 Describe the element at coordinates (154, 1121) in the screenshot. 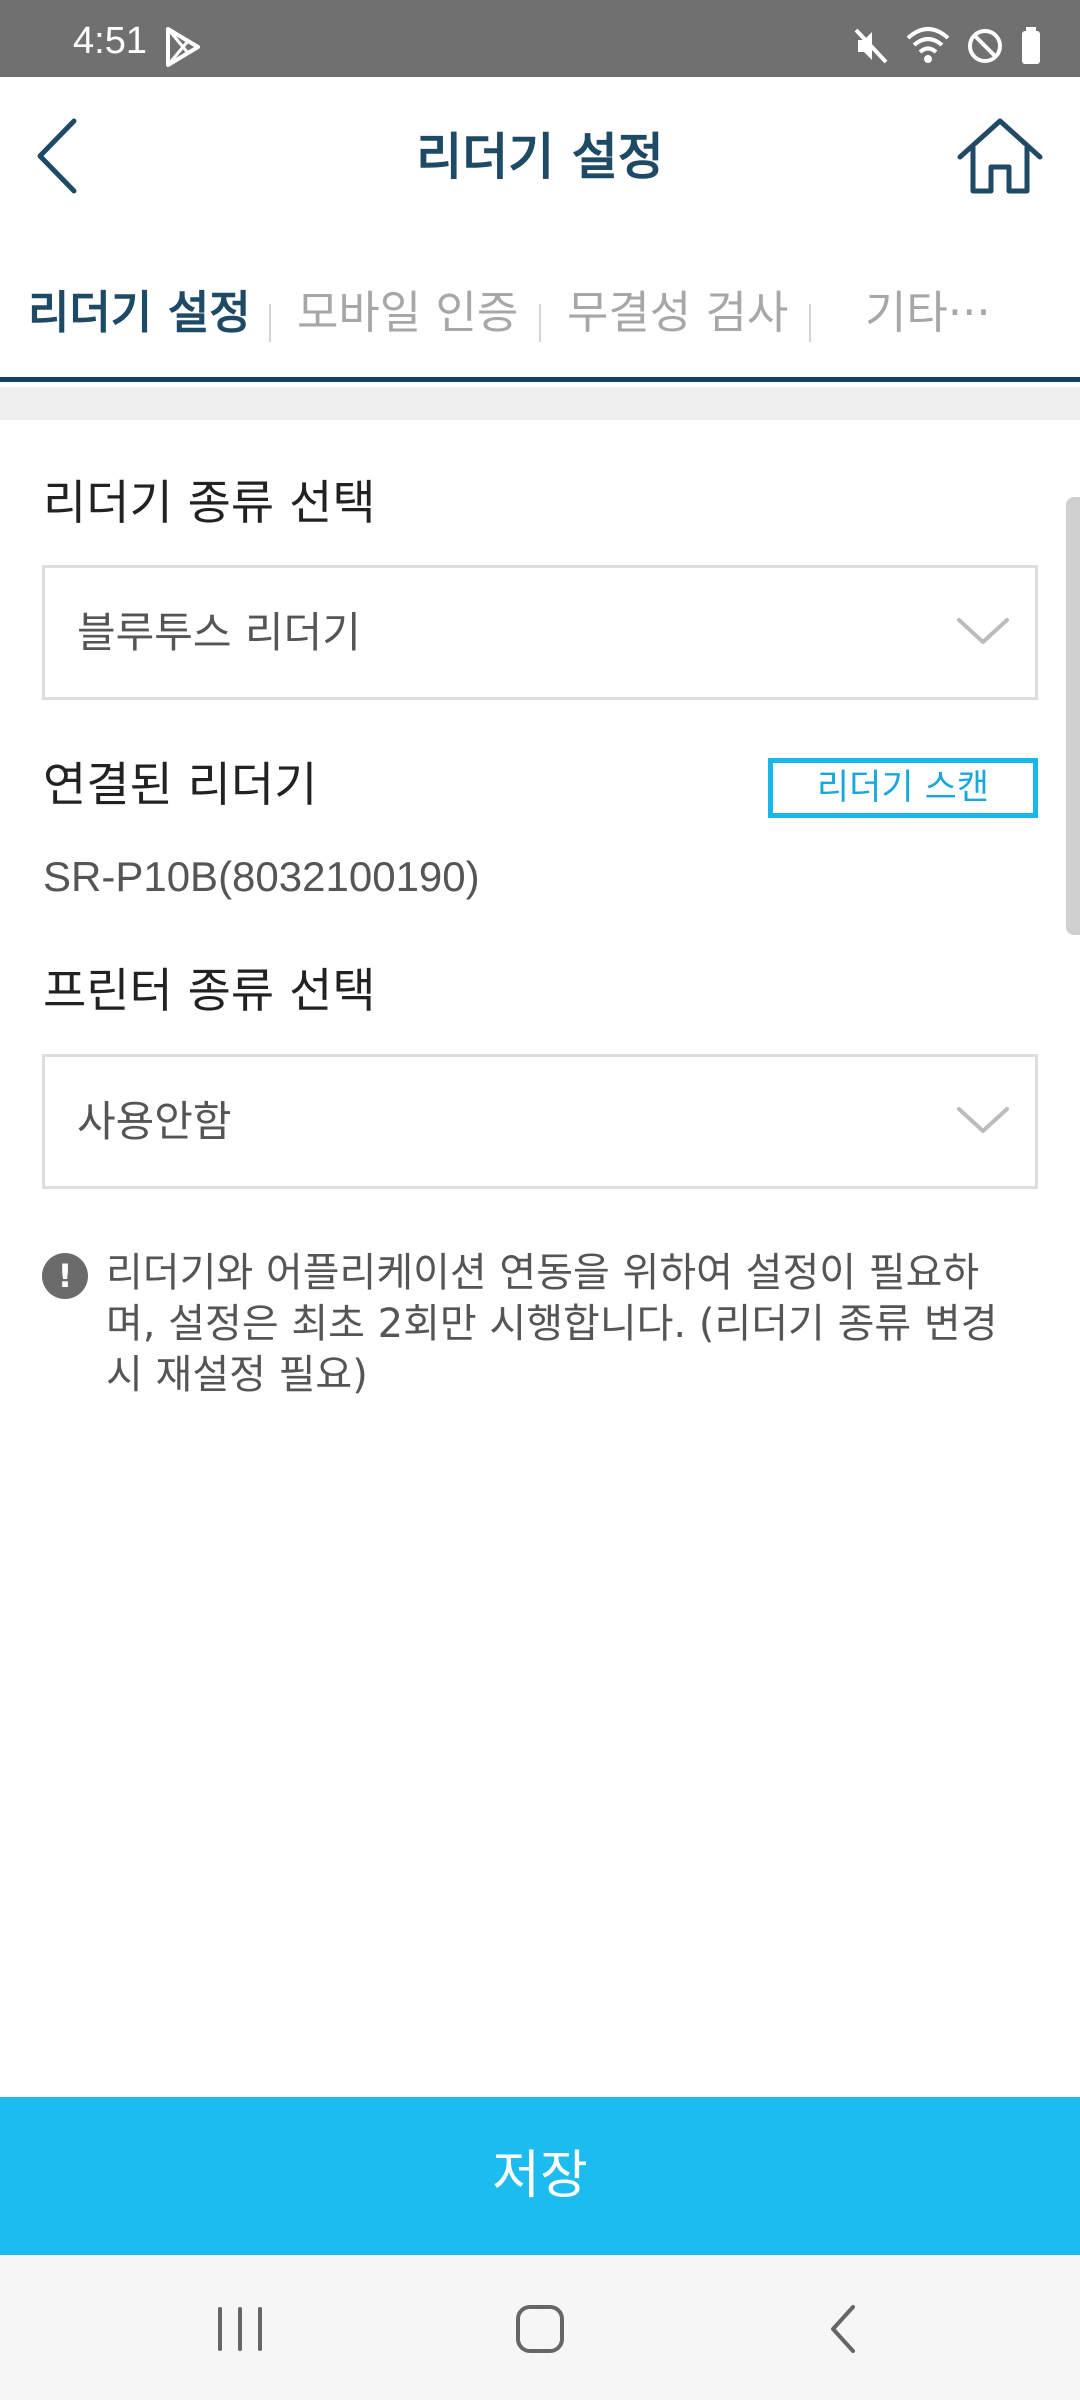

I see `printer-type-value: 사용안함` at that location.